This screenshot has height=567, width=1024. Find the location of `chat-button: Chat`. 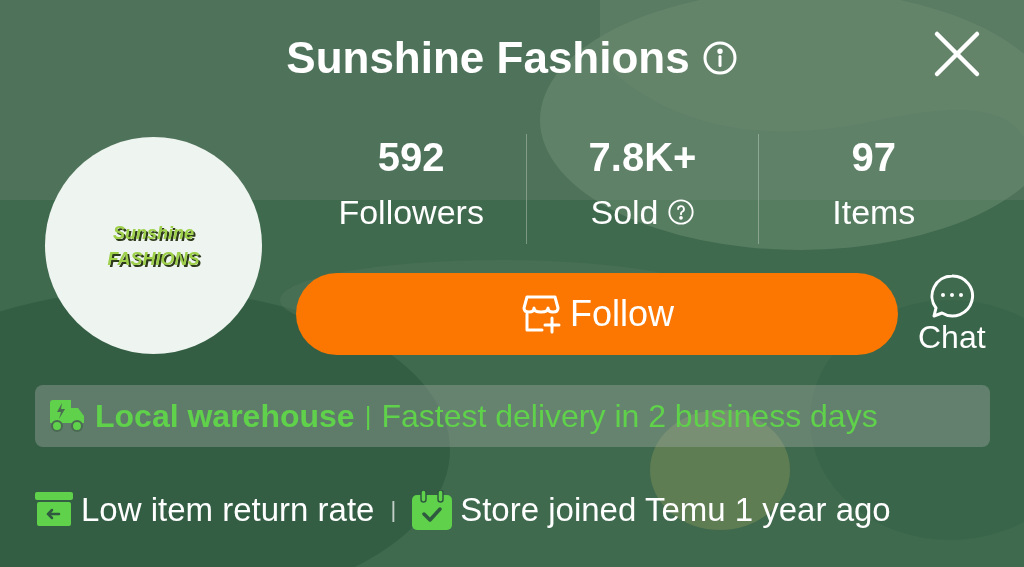

chat-button: Chat is located at coordinates (952, 314).